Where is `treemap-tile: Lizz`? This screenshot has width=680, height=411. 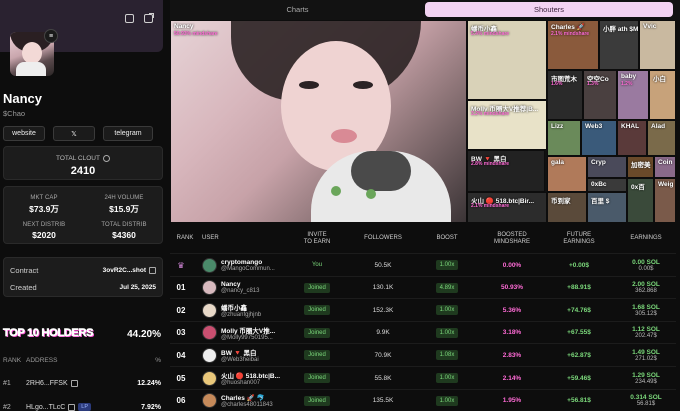
treemap-tile: Lizz is located at coordinates (564, 138).